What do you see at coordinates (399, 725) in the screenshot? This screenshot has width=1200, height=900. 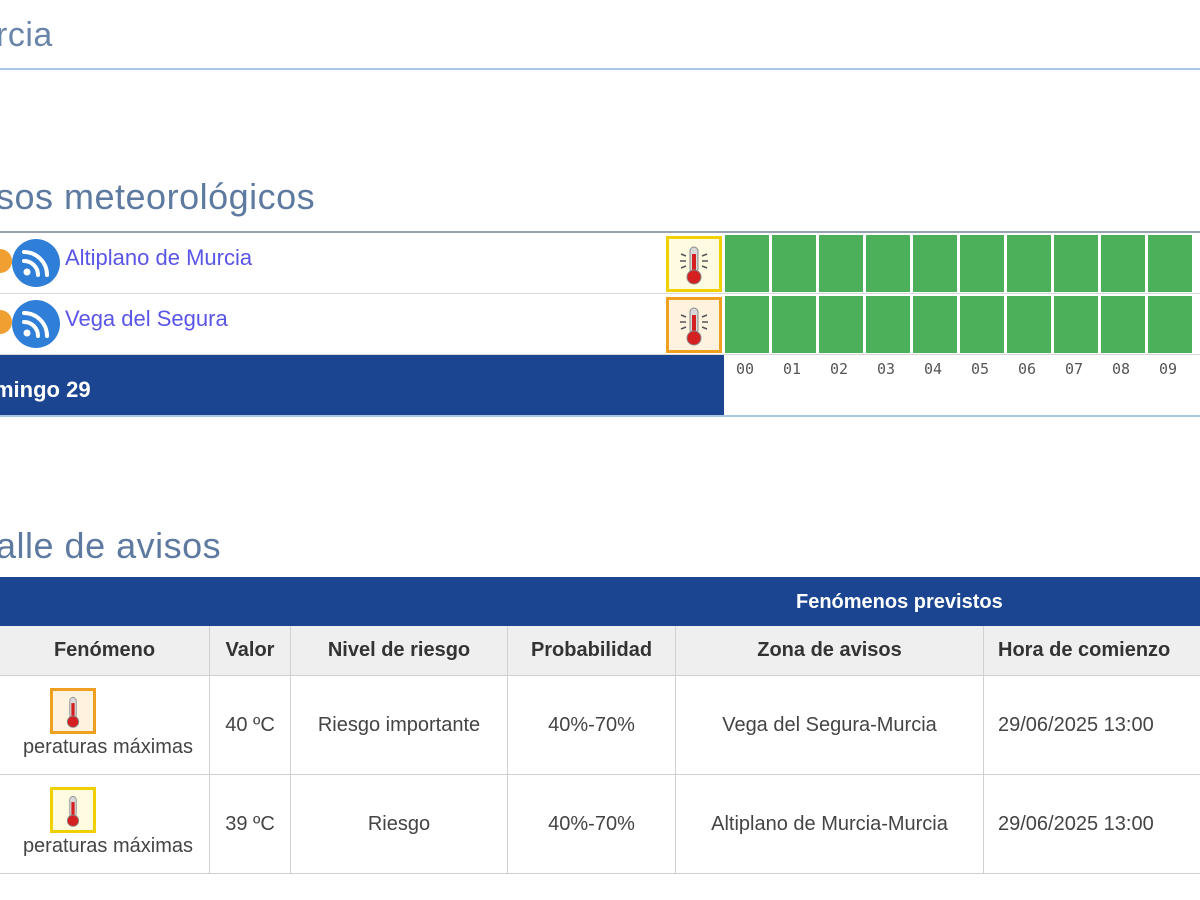 I see `nivel-cell: Riesgo importante` at bounding box center [399, 725].